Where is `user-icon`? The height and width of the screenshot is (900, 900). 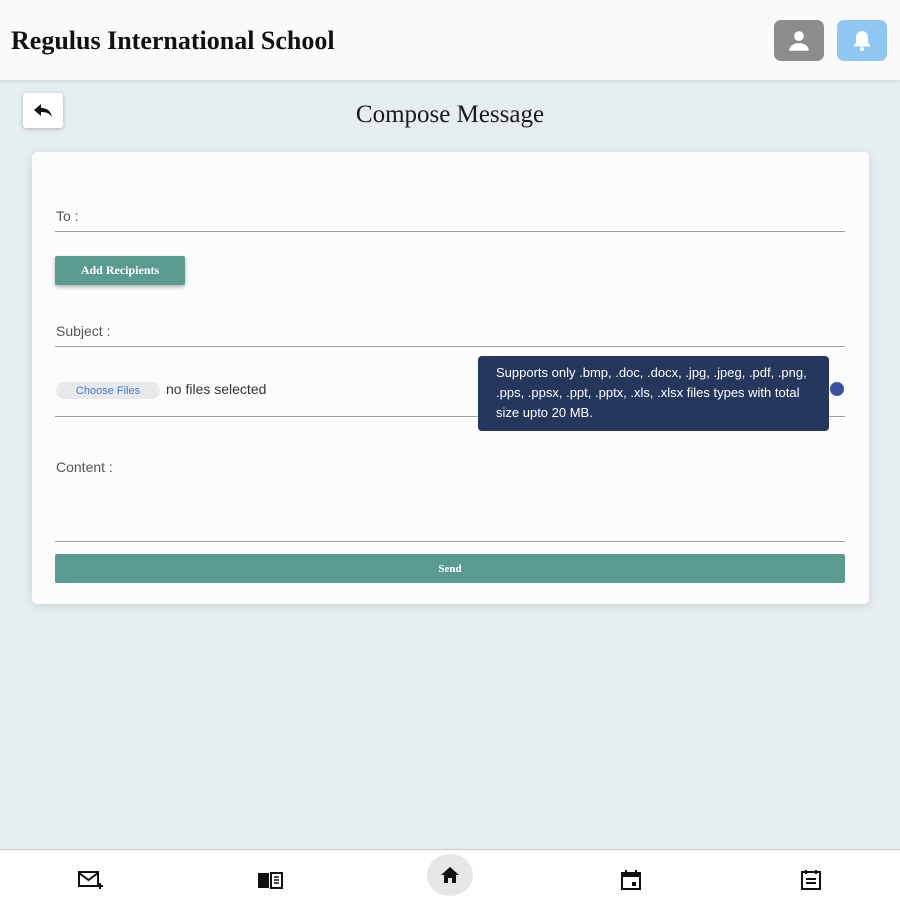
user-icon is located at coordinates (799, 40).